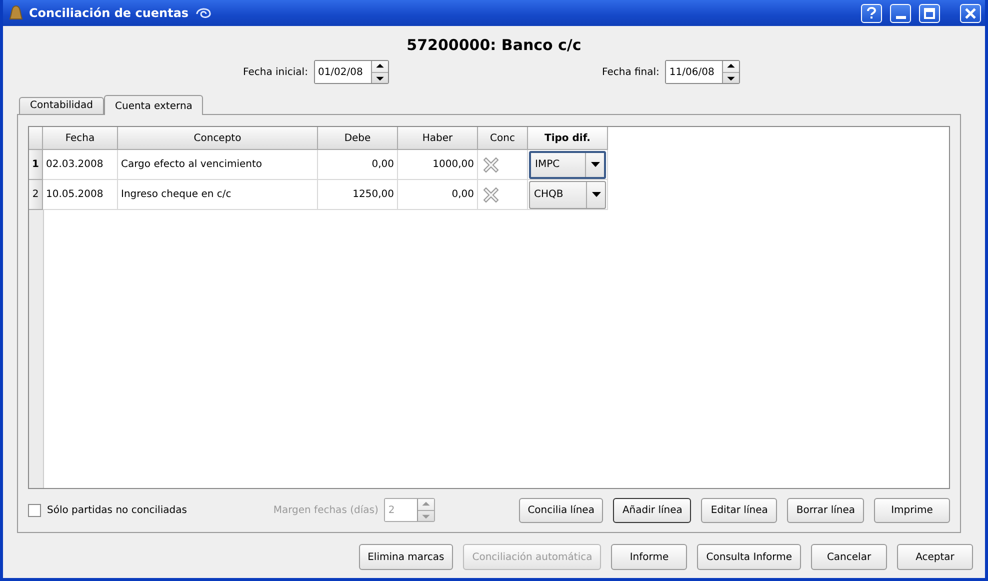 The height and width of the screenshot is (581, 988). Describe the element at coordinates (358, 195) in the screenshot. I see `table-cell: 1250,00` at that location.